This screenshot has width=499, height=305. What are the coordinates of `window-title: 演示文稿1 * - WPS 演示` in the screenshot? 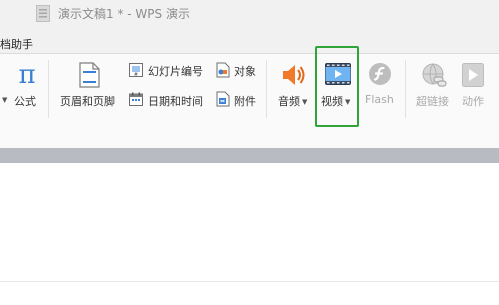 It's located at (124, 14).